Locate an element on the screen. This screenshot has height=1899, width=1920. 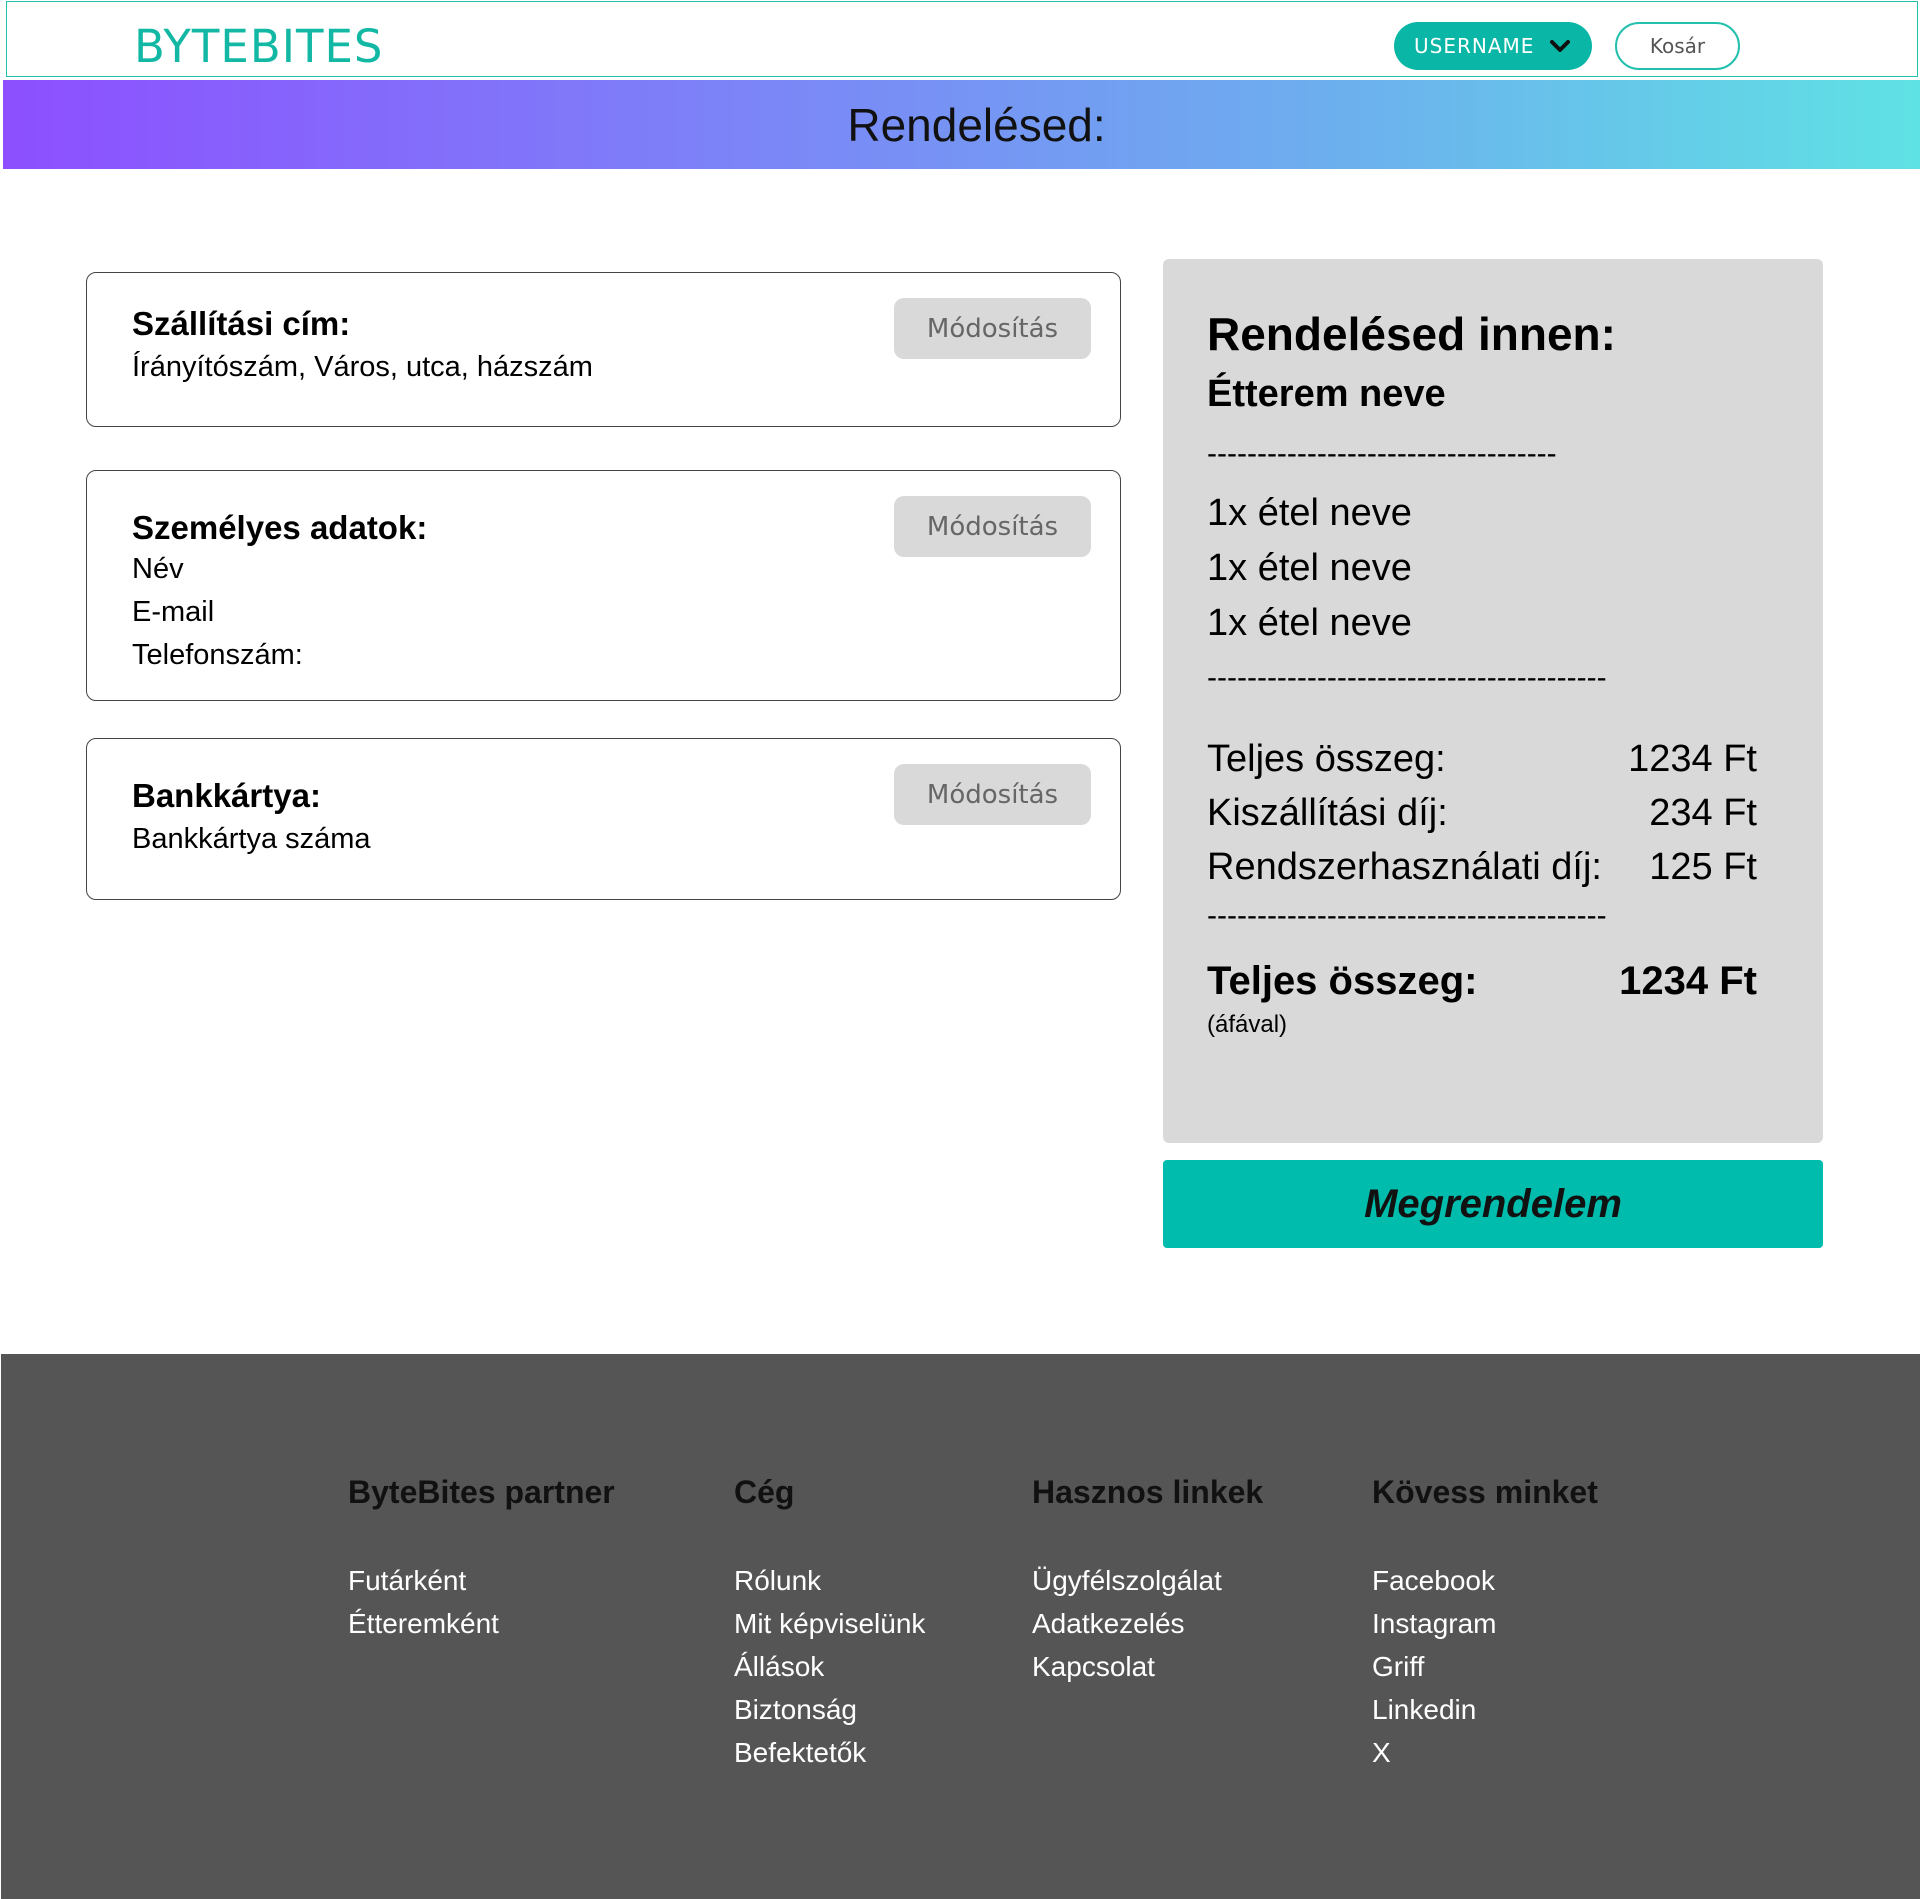
vat-note: (áfával) is located at coordinates (1247, 1024).